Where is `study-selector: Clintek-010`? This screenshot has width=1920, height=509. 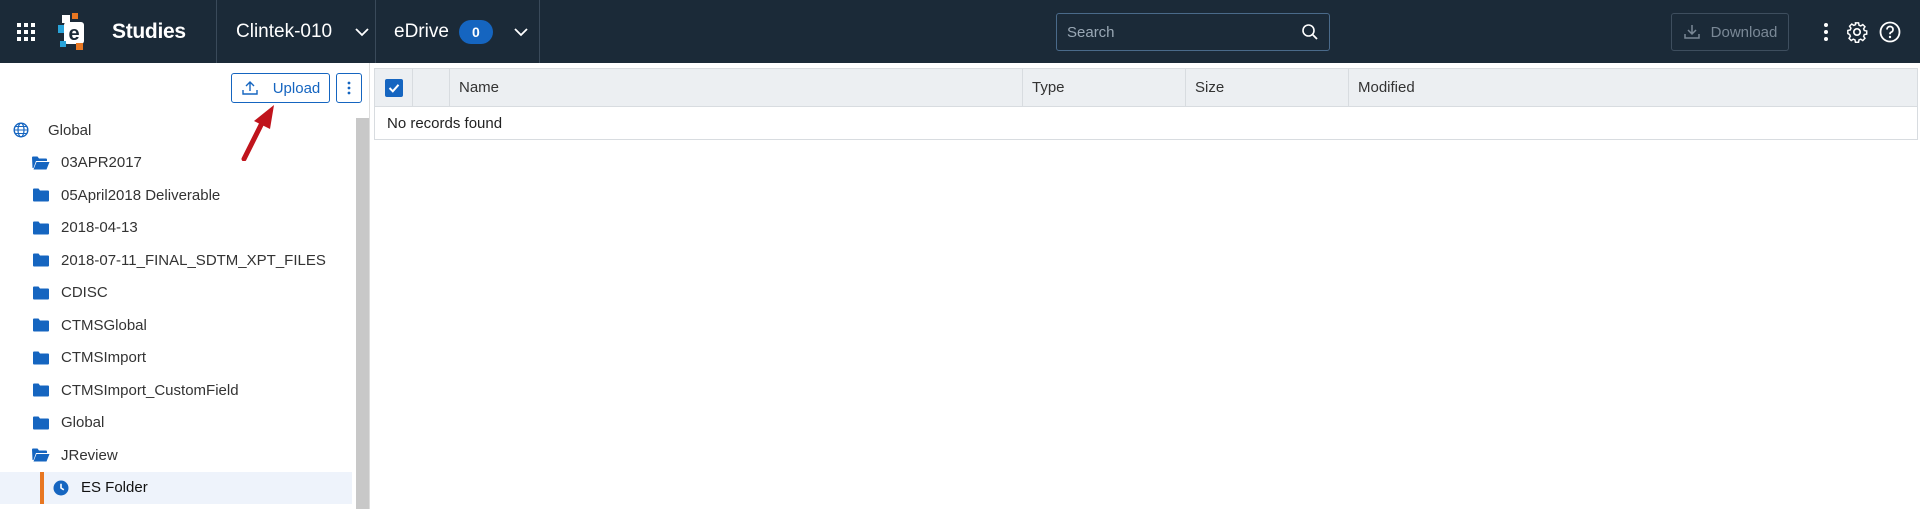 study-selector: Clintek-010 is located at coordinates (303, 31).